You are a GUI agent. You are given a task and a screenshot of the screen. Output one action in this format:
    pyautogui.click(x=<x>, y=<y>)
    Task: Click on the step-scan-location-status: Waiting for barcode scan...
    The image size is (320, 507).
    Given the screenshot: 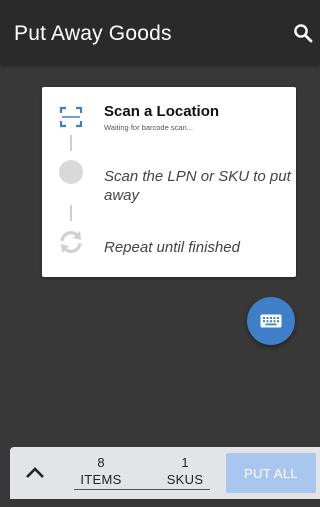 What is the action you would take?
    pyautogui.click(x=148, y=127)
    